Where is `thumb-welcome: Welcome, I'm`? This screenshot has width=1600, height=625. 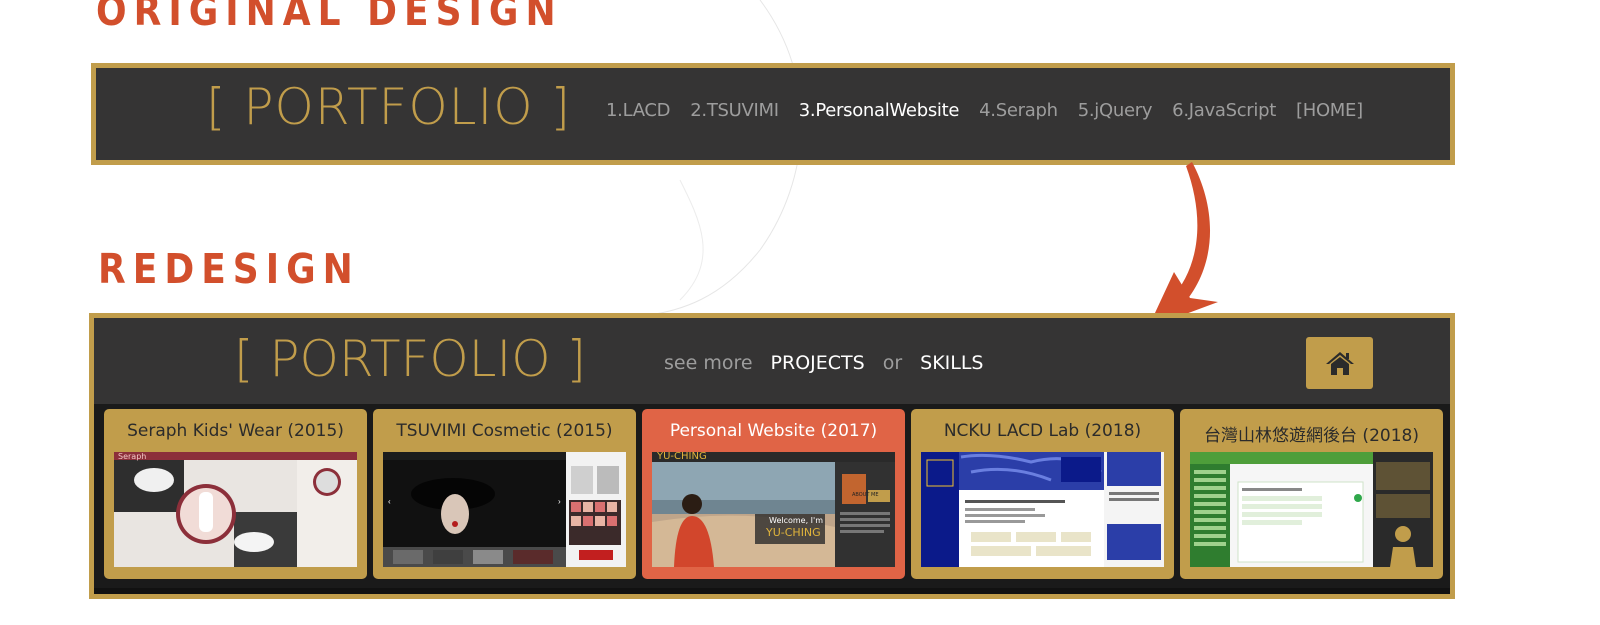 thumb-welcome: Welcome, I'm is located at coordinates (796, 520).